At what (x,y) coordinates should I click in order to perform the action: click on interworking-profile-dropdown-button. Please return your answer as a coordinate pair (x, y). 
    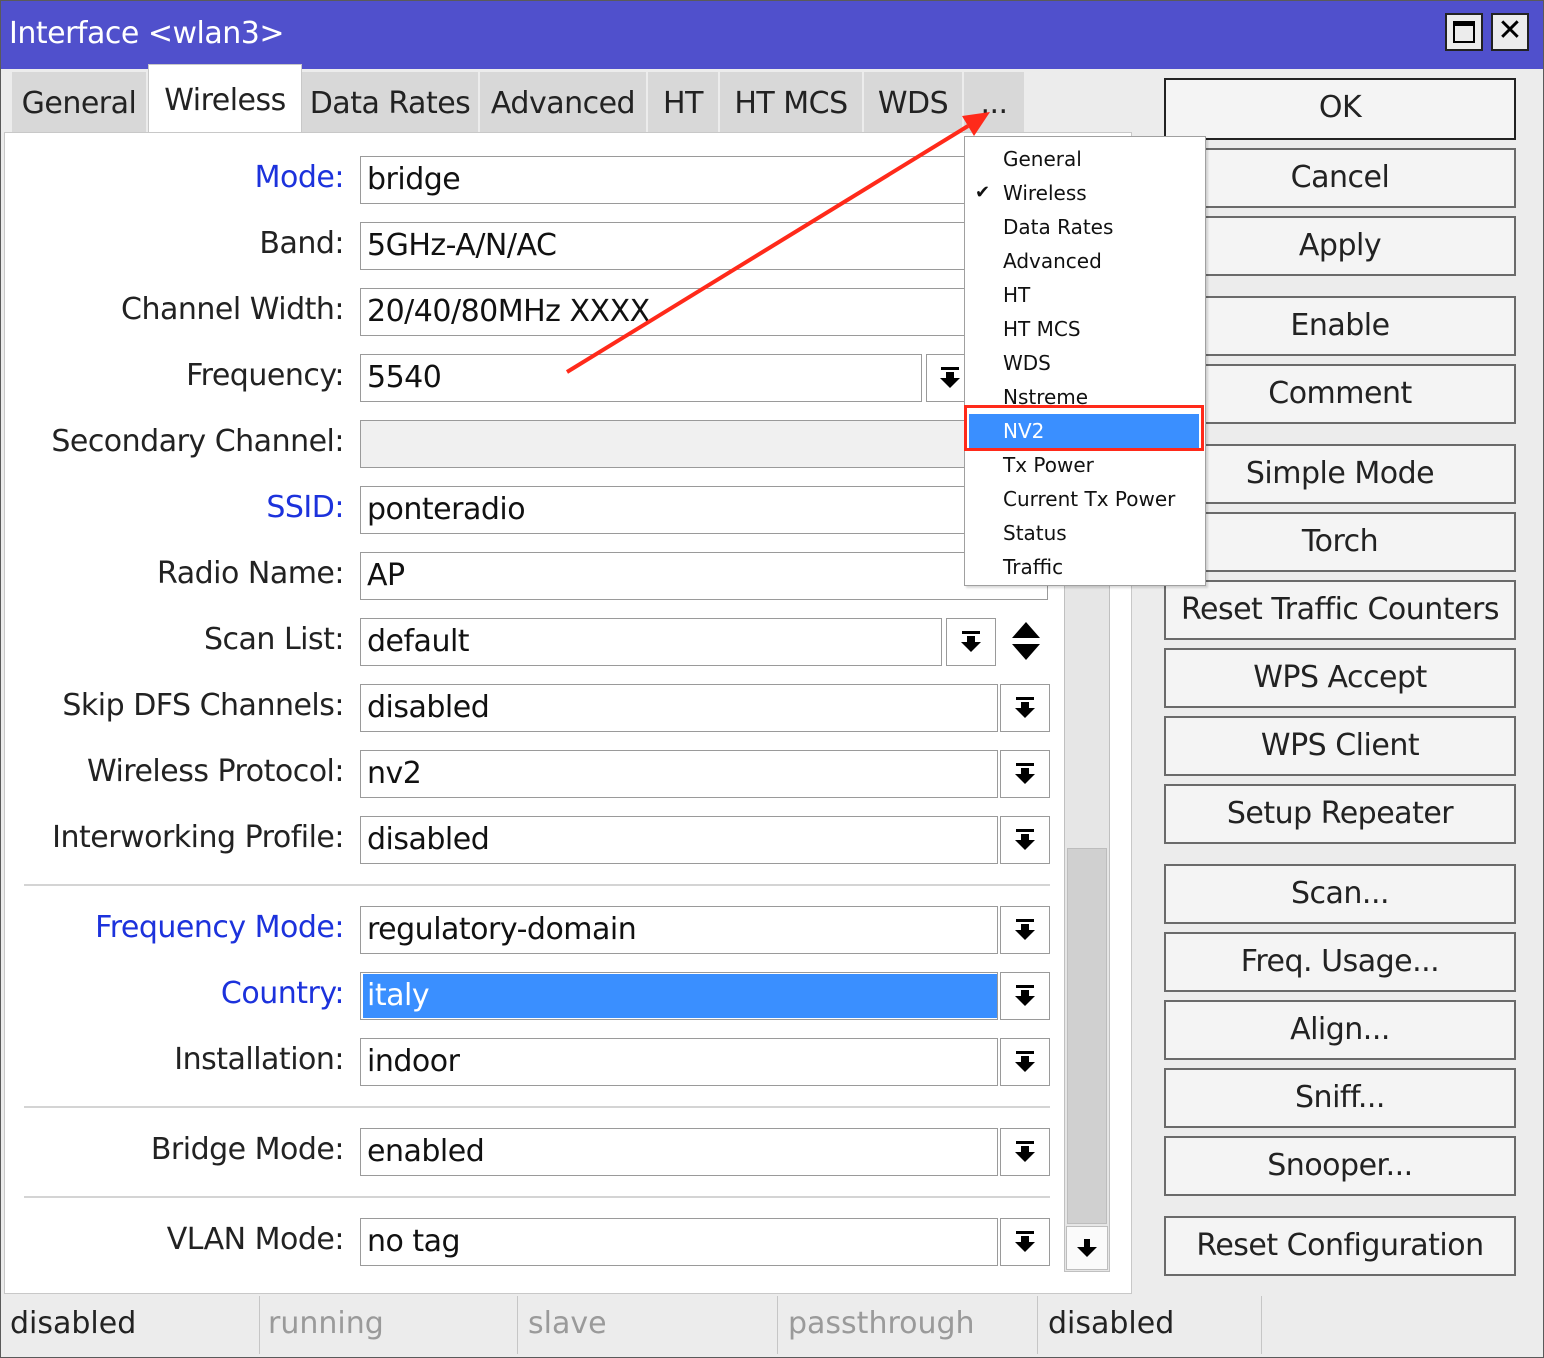
    Looking at the image, I should click on (1025, 840).